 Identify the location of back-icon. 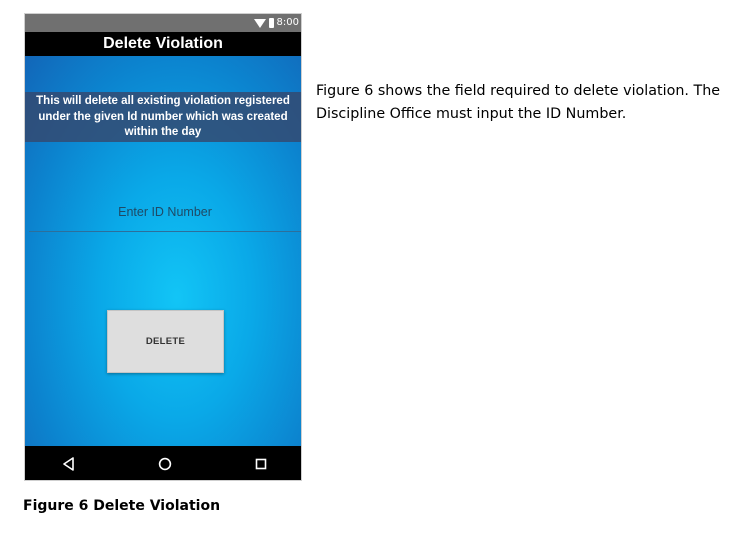
(68, 464).